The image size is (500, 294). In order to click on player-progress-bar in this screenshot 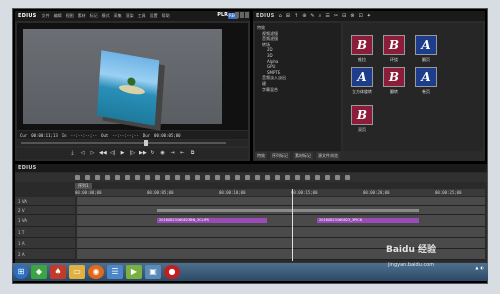, I will do `click(132, 143)`.